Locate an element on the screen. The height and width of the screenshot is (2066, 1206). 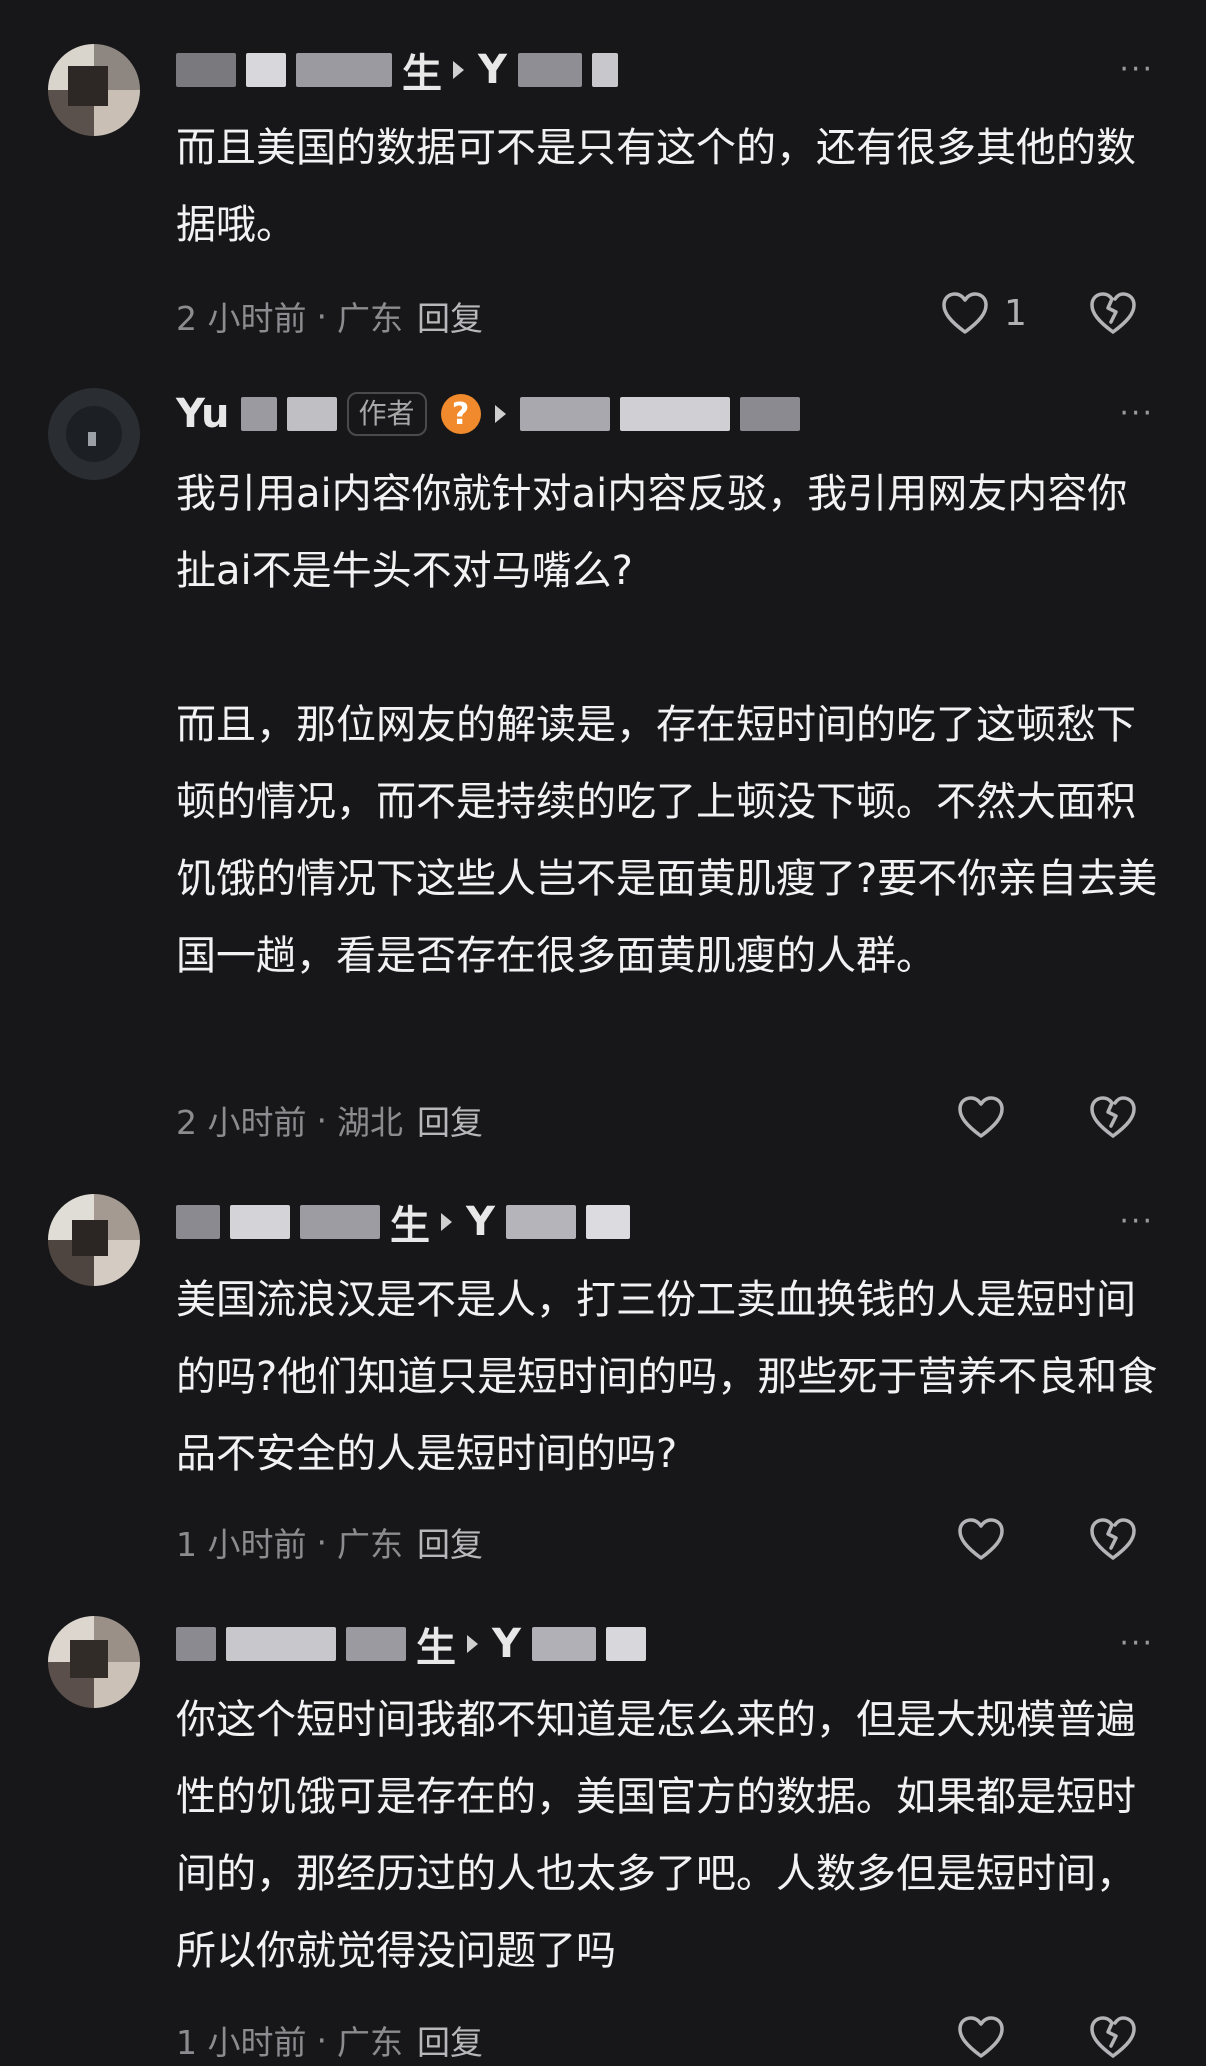
like-count: 1 is located at coordinates (1015, 313).